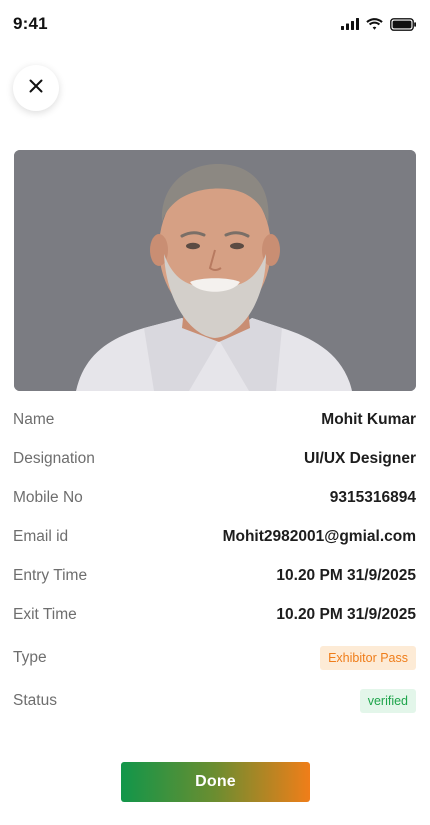 This screenshot has width=430, height=825. What do you see at coordinates (214, 576) in the screenshot?
I see `info-row-entry-time: Entry Time 10.20 PM 31/9/2025` at bounding box center [214, 576].